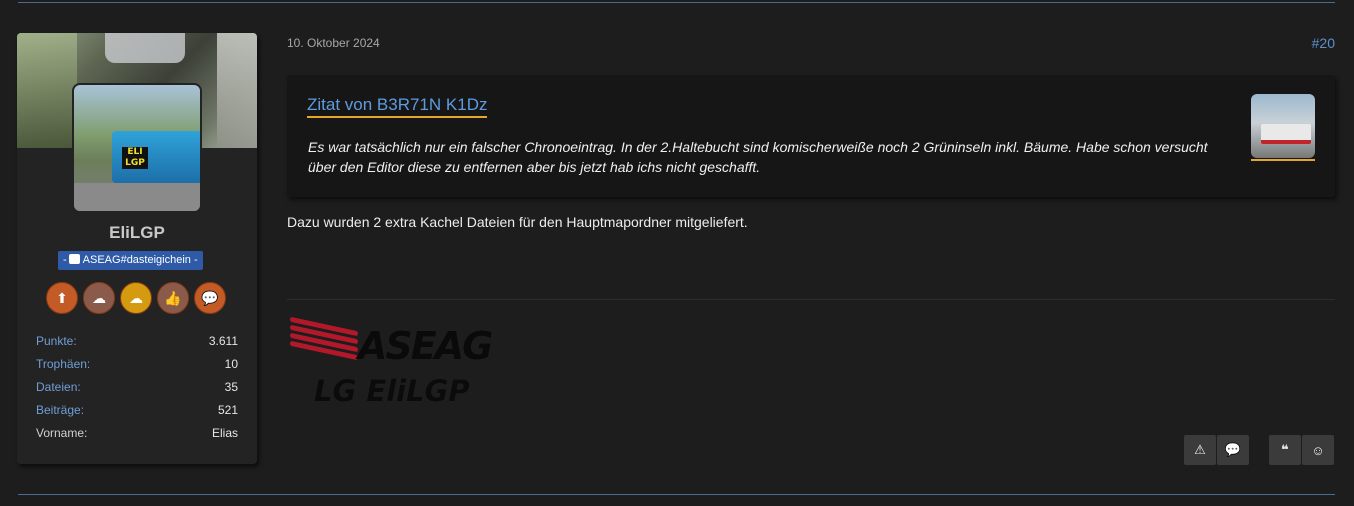 The height and width of the screenshot is (506, 1354). What do you see at coordinates (99, 298) in the screenshot?
I see `cloud-upload-icon: ☁` at bounding box center [99, 298].